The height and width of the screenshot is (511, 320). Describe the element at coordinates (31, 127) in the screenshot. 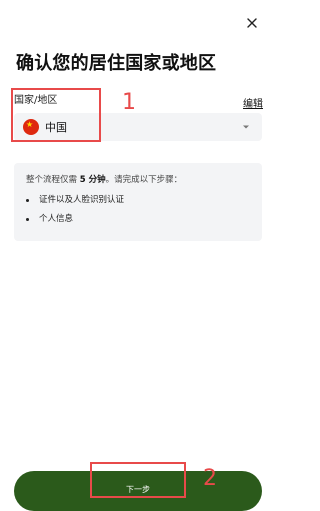

I see `china-flag-icon: ★` at that location.